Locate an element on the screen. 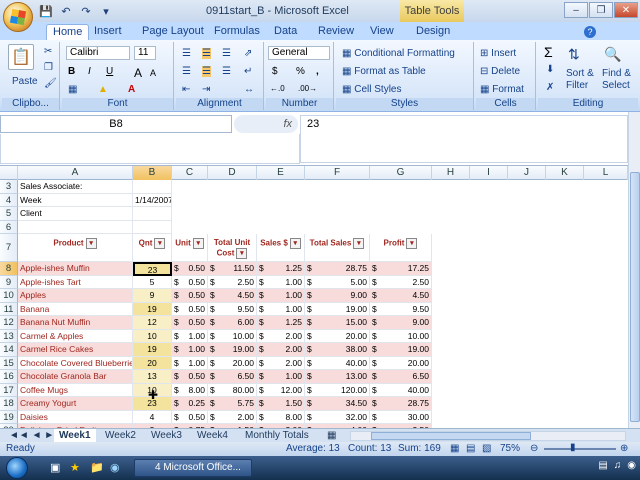 Image resolution: width=640 pixels, height=480 pixels. zoom-in-icon: ⊕ is located at coordinates (624, 448).